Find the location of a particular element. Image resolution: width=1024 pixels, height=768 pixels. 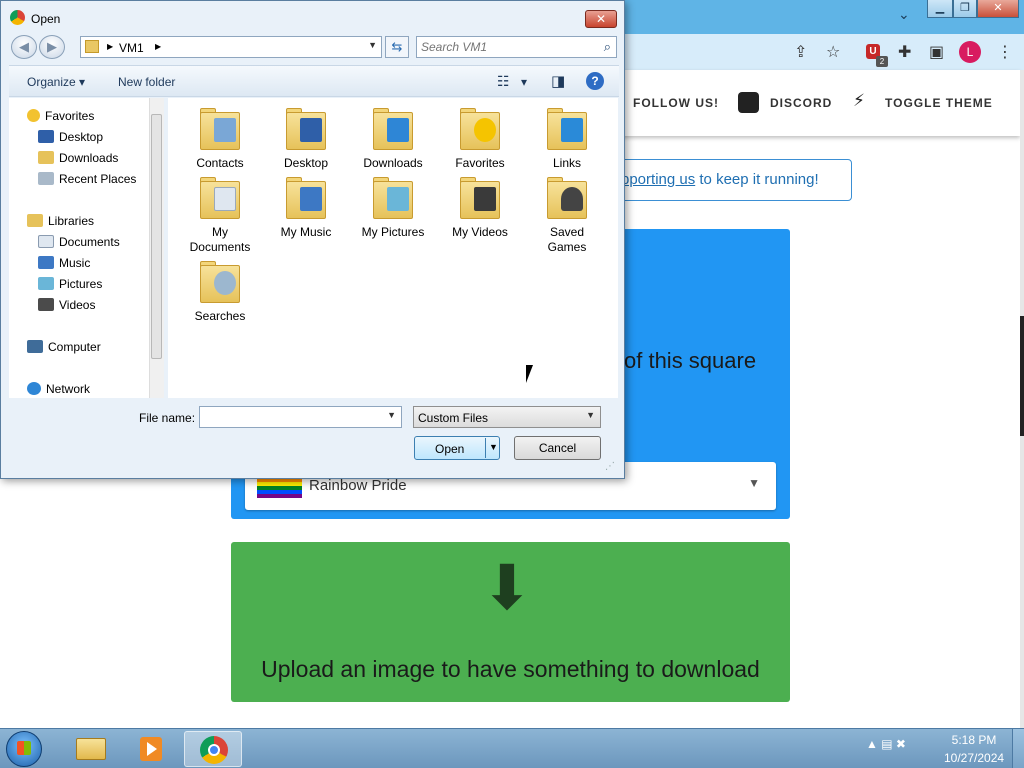

search-input: ⌕ is located at coordinates (516, 47).